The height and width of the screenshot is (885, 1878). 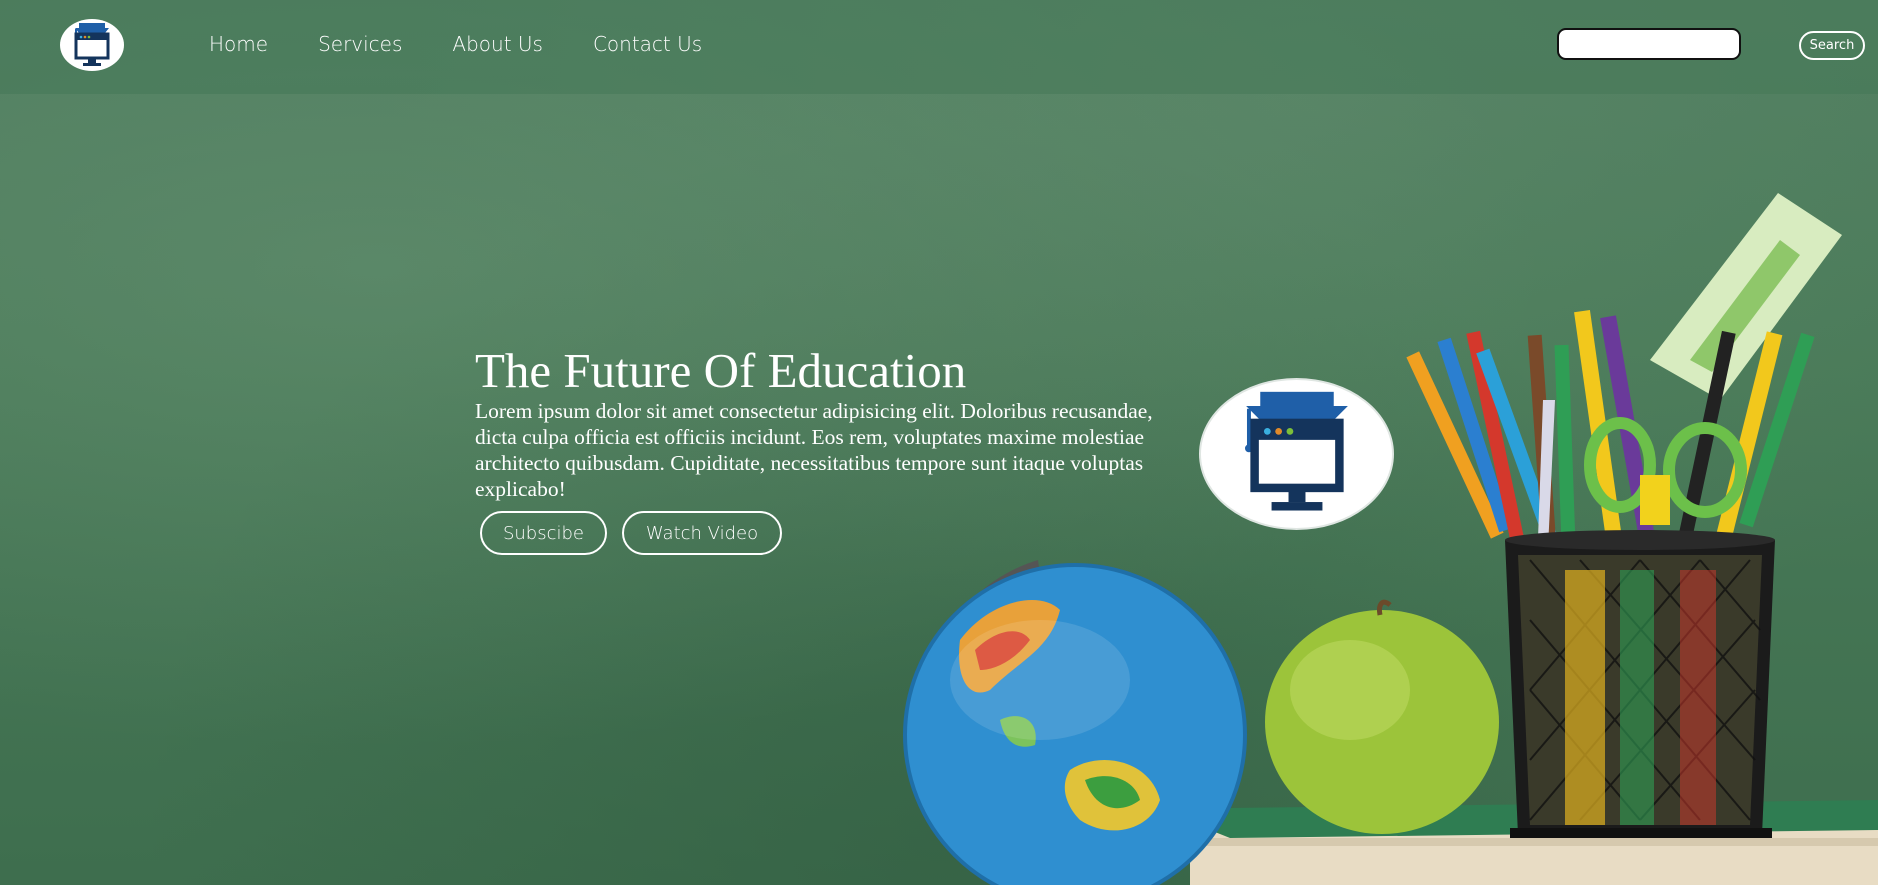 I want to click on top-nav-bar: Home Services About Us Contact Us Search, so click(x=939, y=47).